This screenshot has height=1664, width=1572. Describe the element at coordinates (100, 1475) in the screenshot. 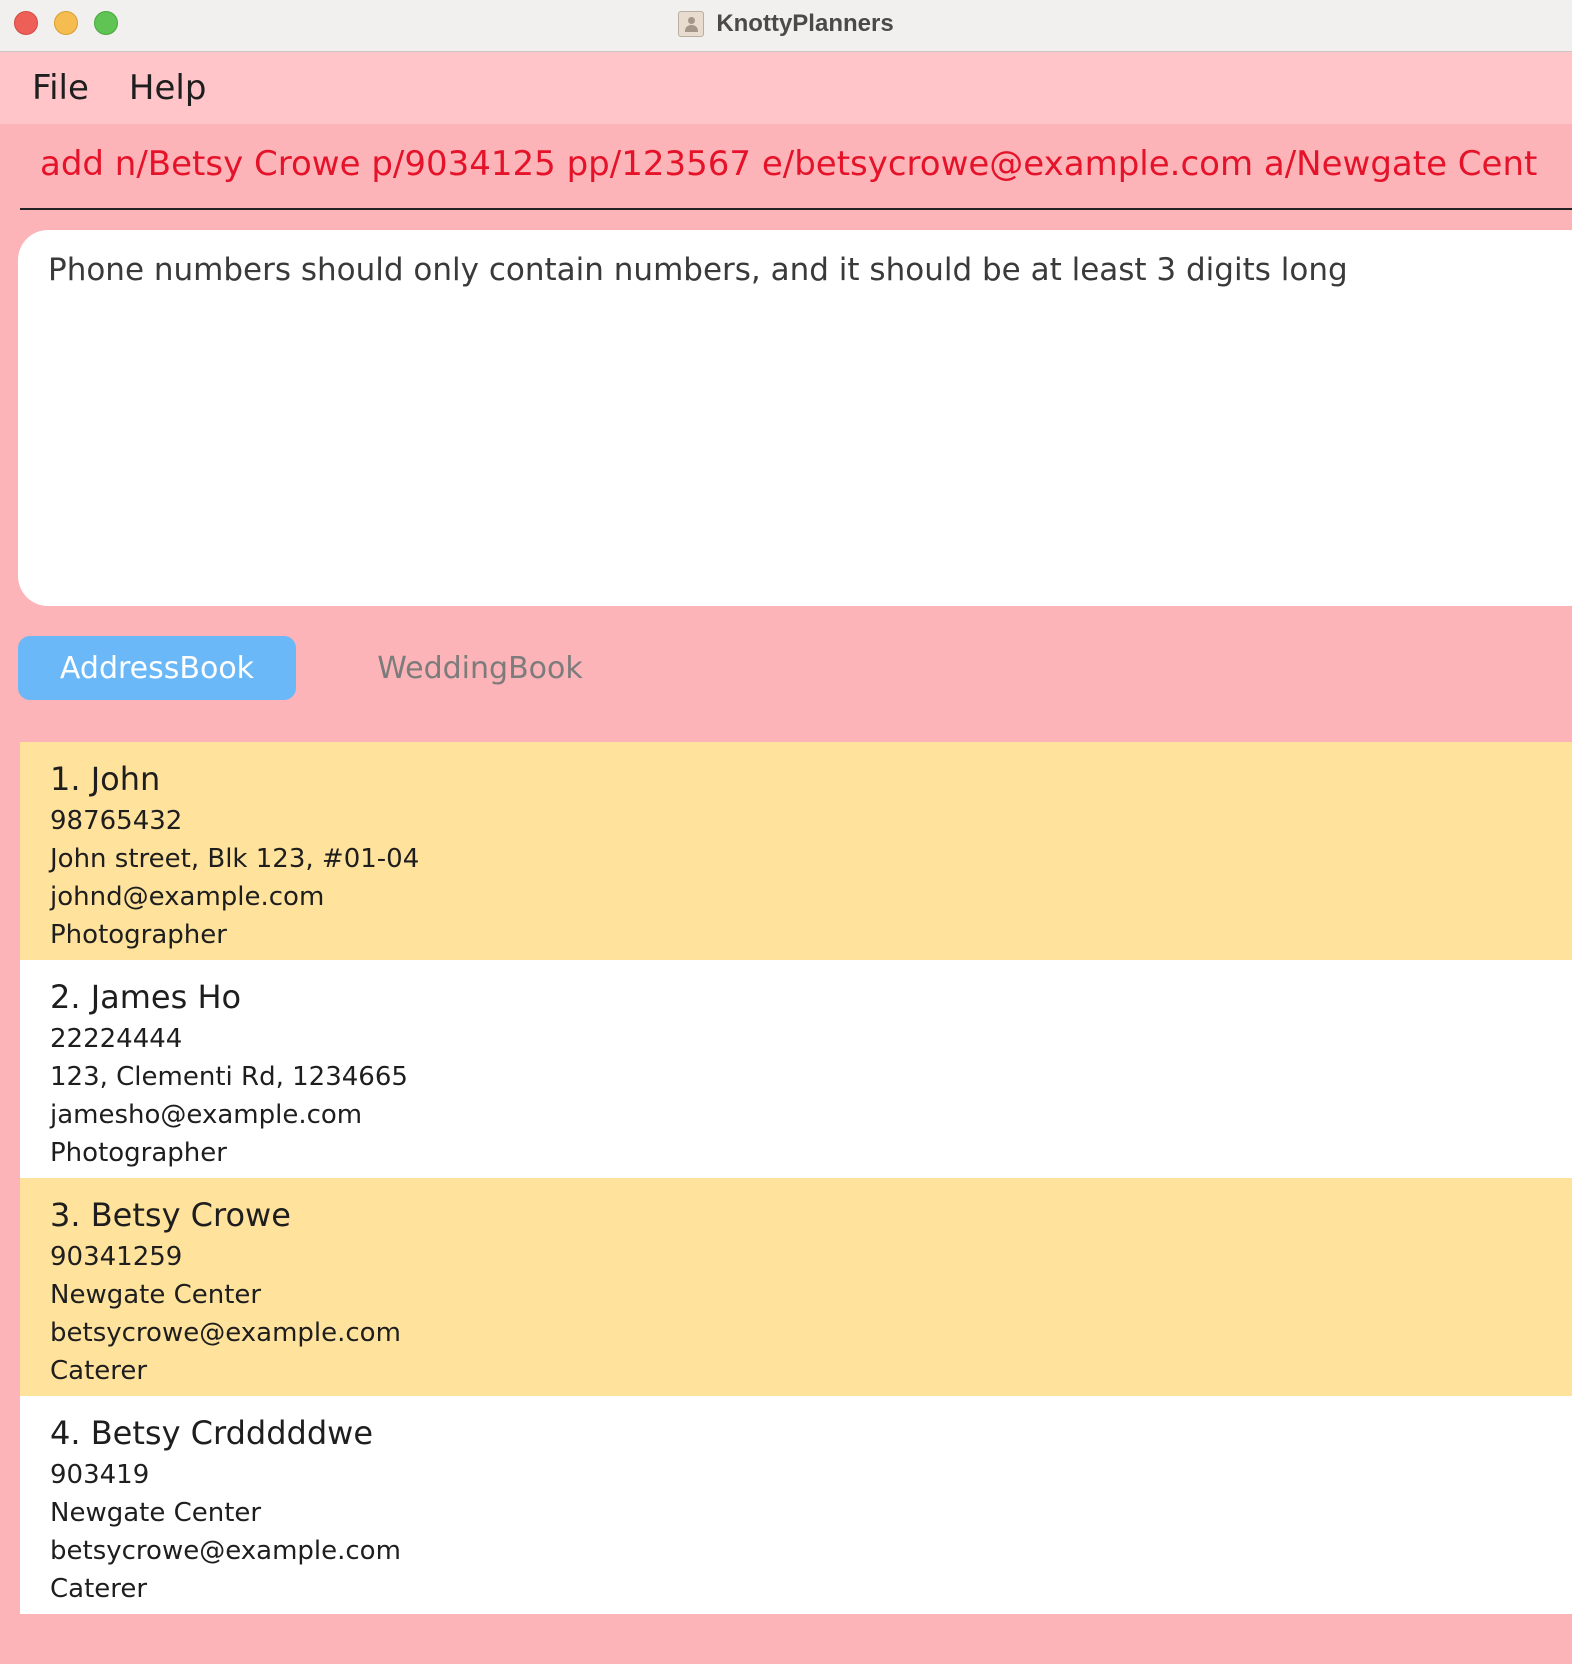

I see `contact-phone: 903419` at that location.